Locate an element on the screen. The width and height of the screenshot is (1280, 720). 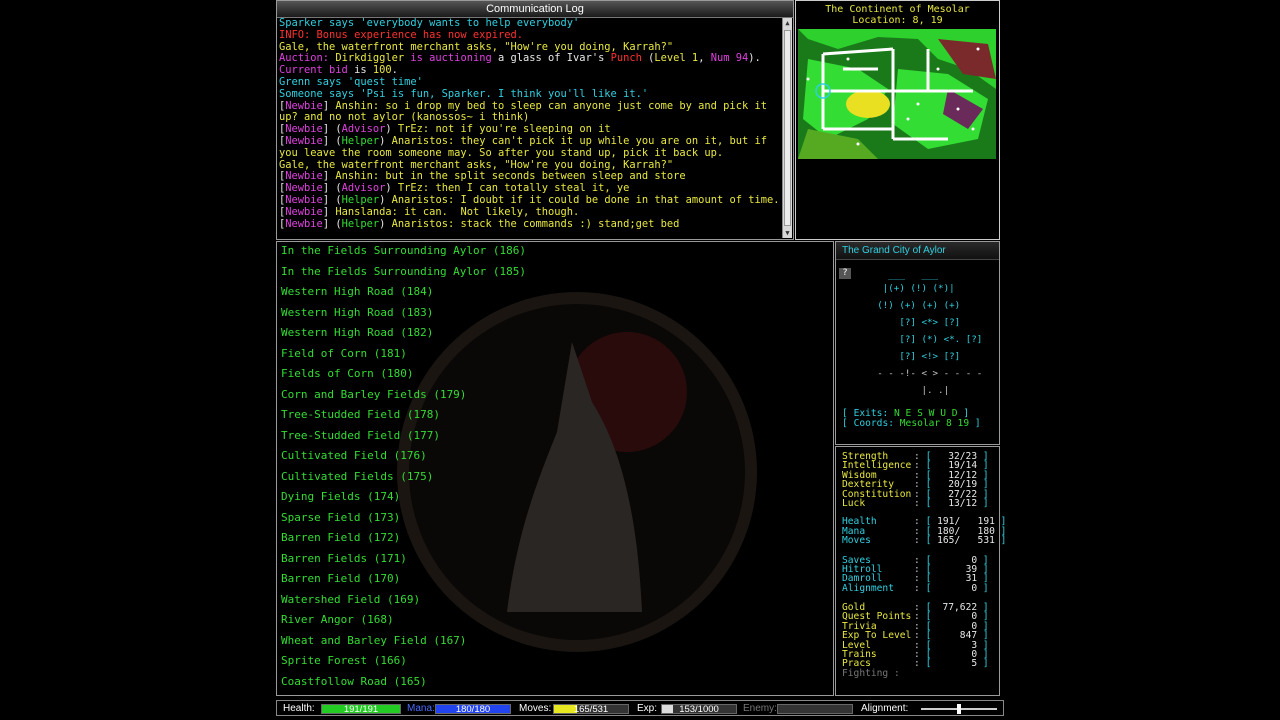
area-map-title: The Grand City of Aylor is located at coordinates (917, 251).